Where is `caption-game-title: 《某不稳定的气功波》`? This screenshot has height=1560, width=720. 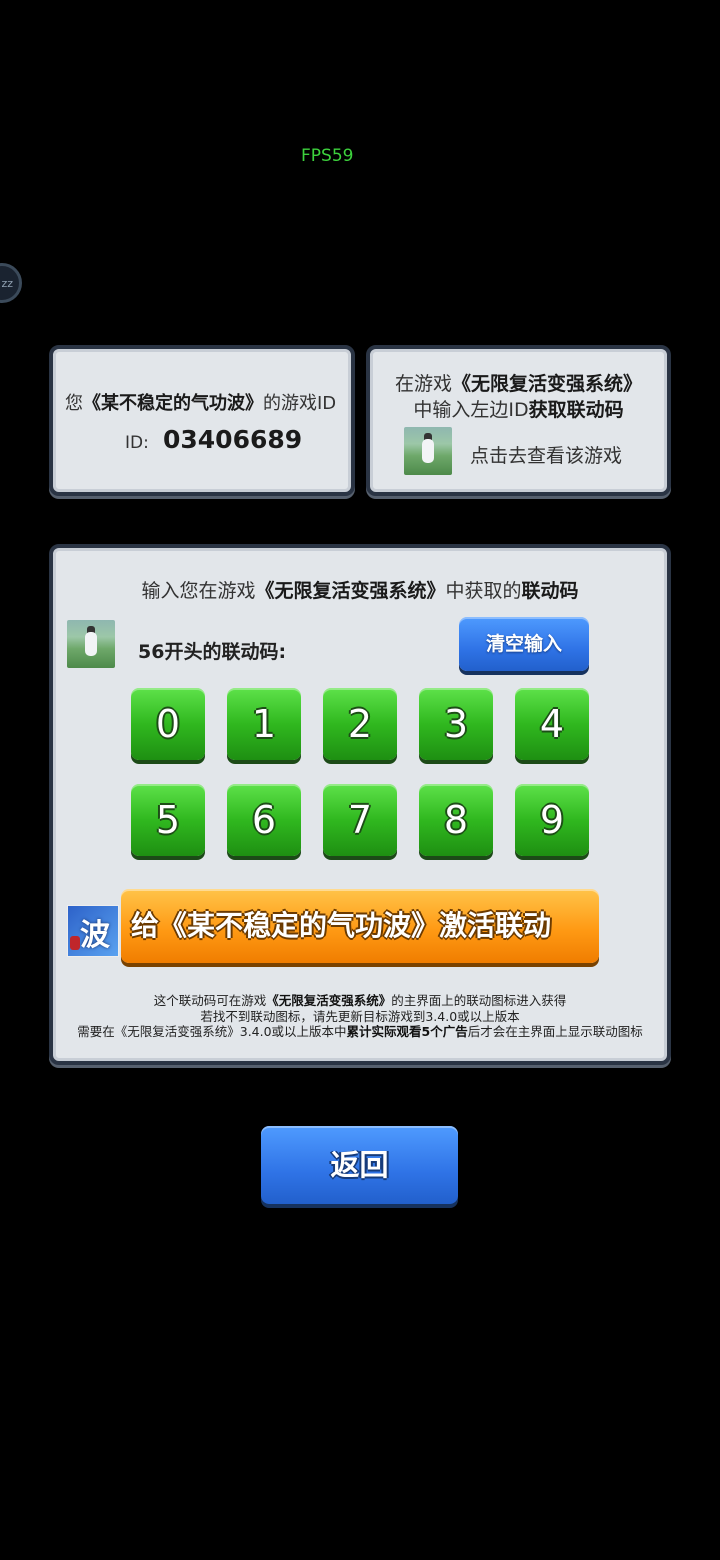 caption-game-title: 《某不稳定的气功波》 is located at coordinates (173, 403).